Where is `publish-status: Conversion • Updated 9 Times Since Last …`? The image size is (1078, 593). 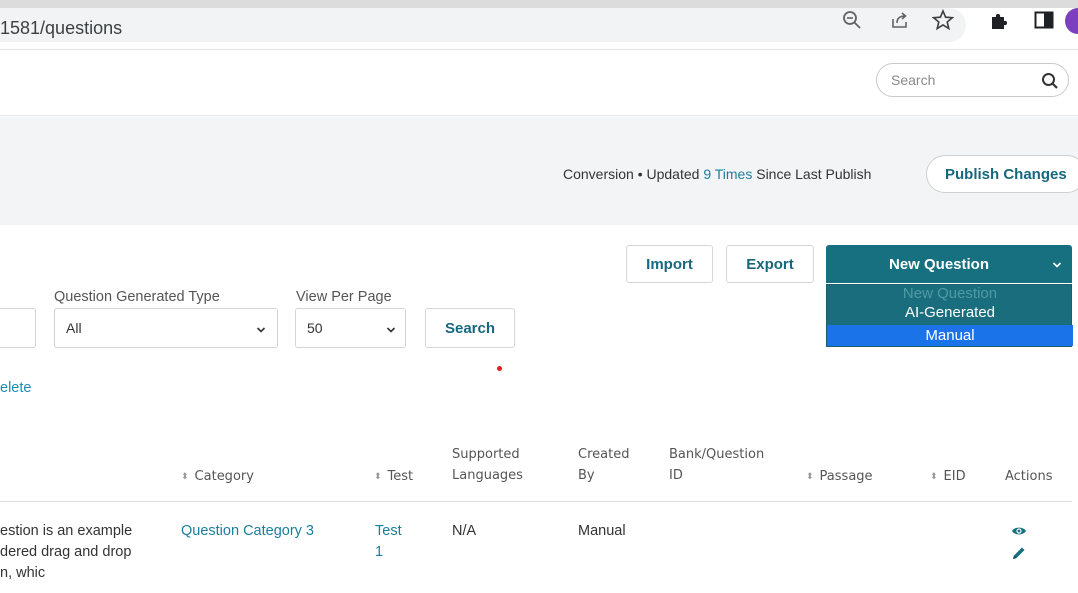 publish-status: Conversion • Updated 9 Times Since Last … is located at coordinates (717, 174).